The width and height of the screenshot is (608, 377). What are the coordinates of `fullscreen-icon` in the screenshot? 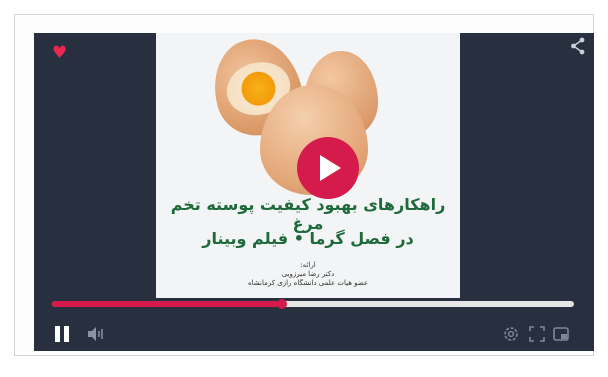 It's located at (537, 336).